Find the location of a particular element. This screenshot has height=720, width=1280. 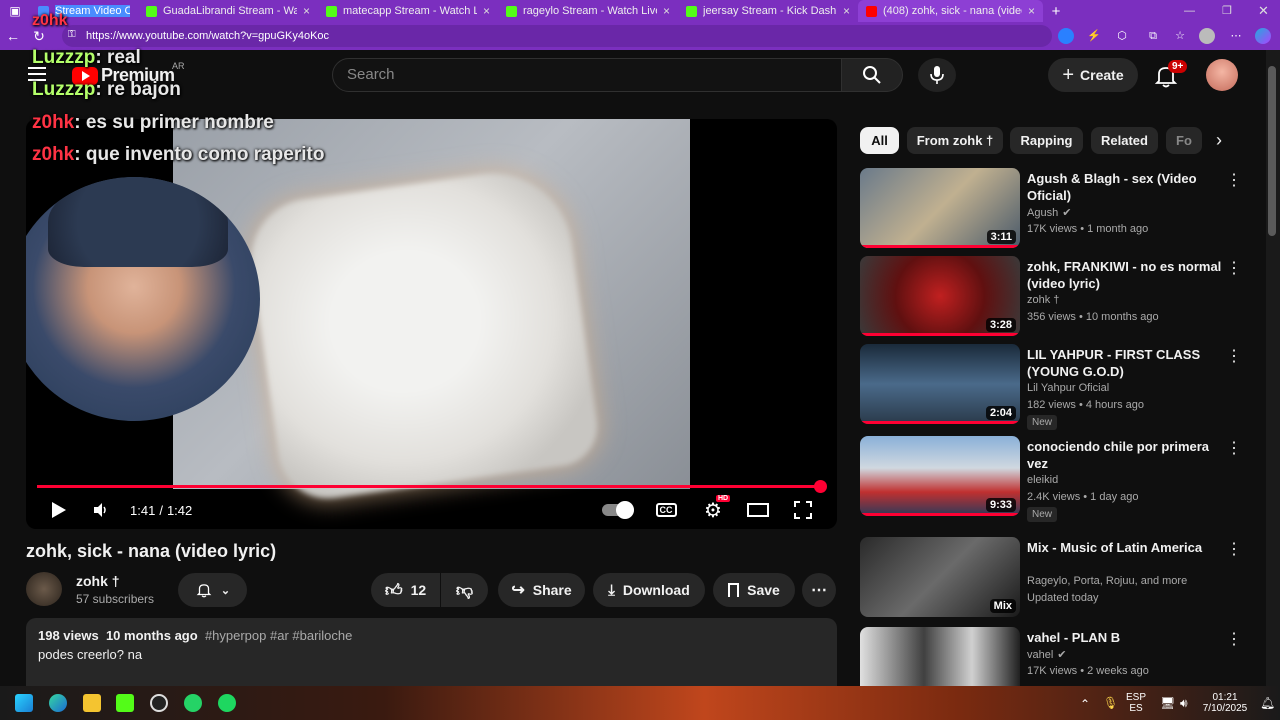

fullscreen-button is located at coordinates (803, 510).